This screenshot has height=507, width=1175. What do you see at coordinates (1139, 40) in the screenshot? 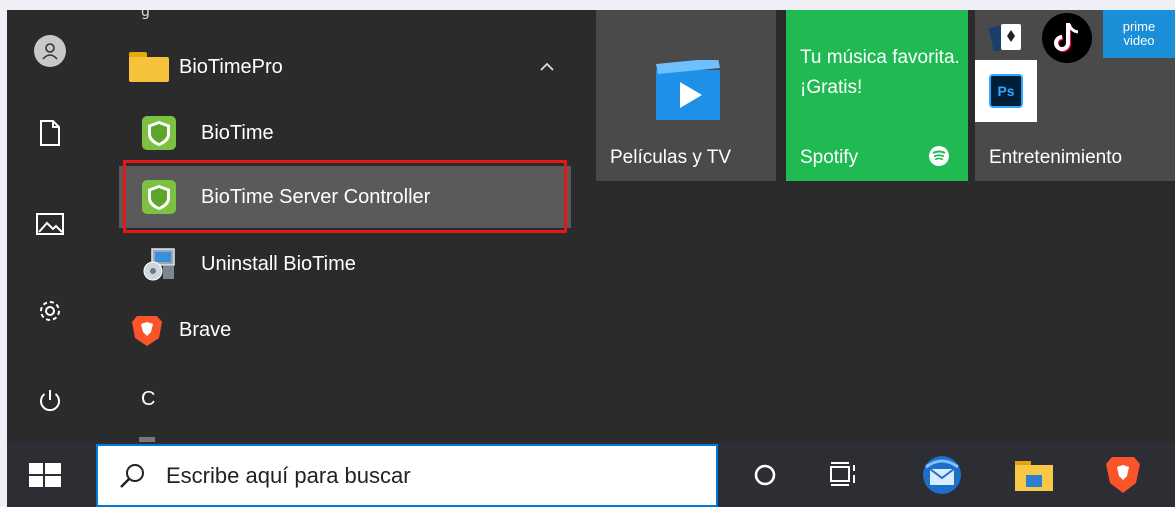
I see `video-text: video` at bounding box center [1139, 40].